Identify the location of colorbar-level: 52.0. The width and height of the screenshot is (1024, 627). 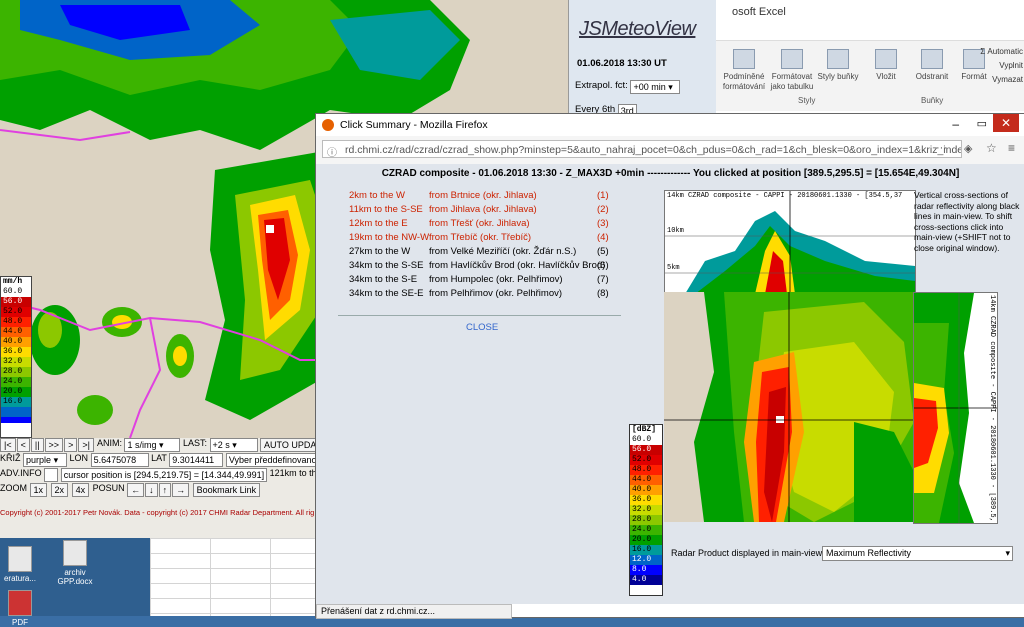
(646, 460).